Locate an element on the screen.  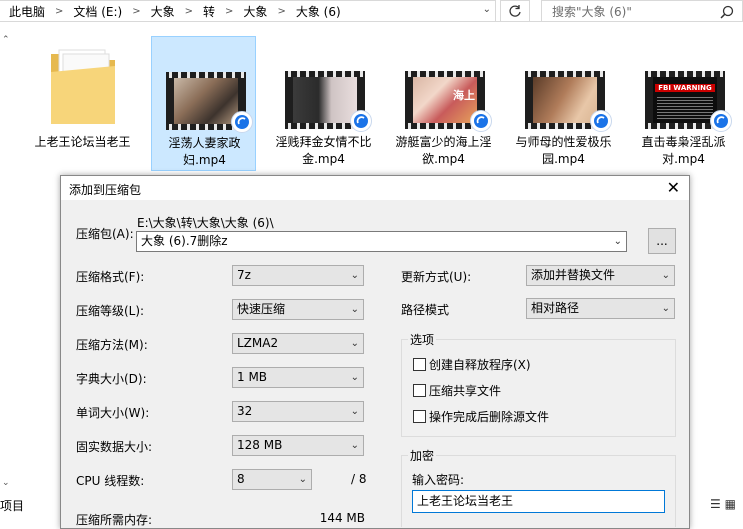
file-tile: 上老王论坛当老王 is located at coordinates (82, 103).